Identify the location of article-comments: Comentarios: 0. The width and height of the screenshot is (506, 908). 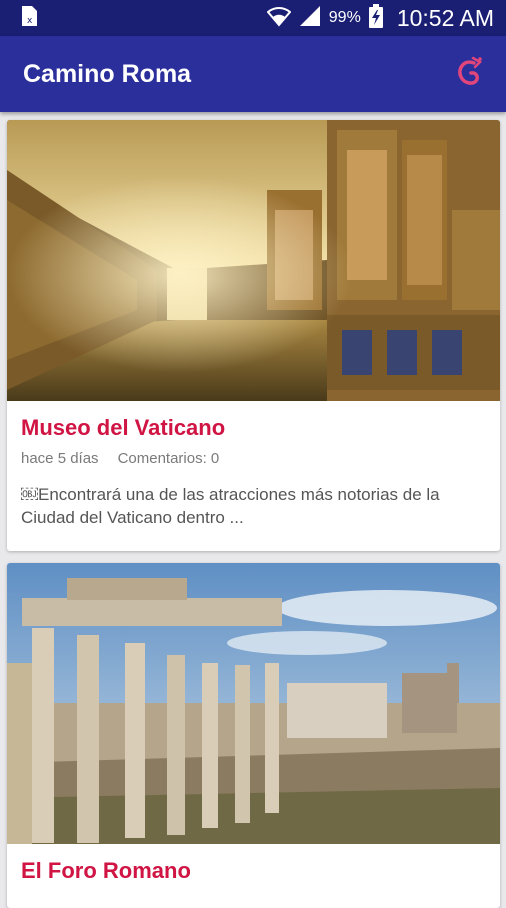
(168, 458).